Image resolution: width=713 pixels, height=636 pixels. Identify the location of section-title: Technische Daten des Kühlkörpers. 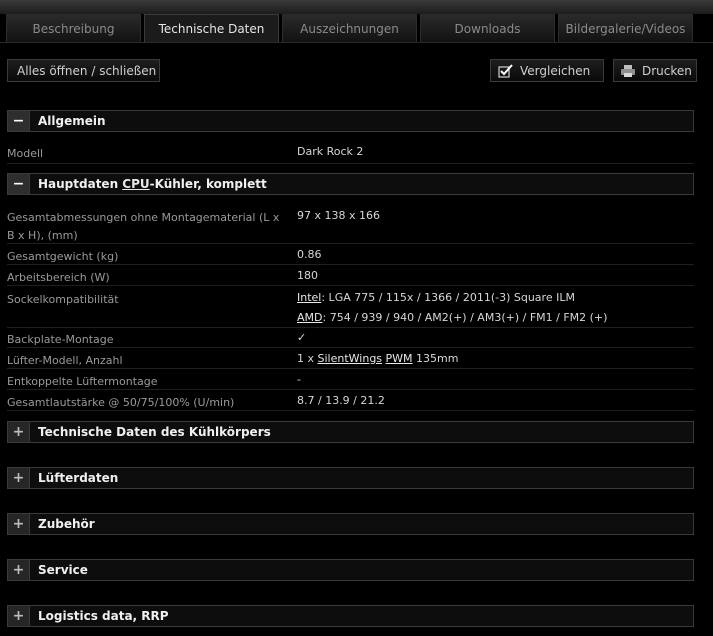
(154, 432).